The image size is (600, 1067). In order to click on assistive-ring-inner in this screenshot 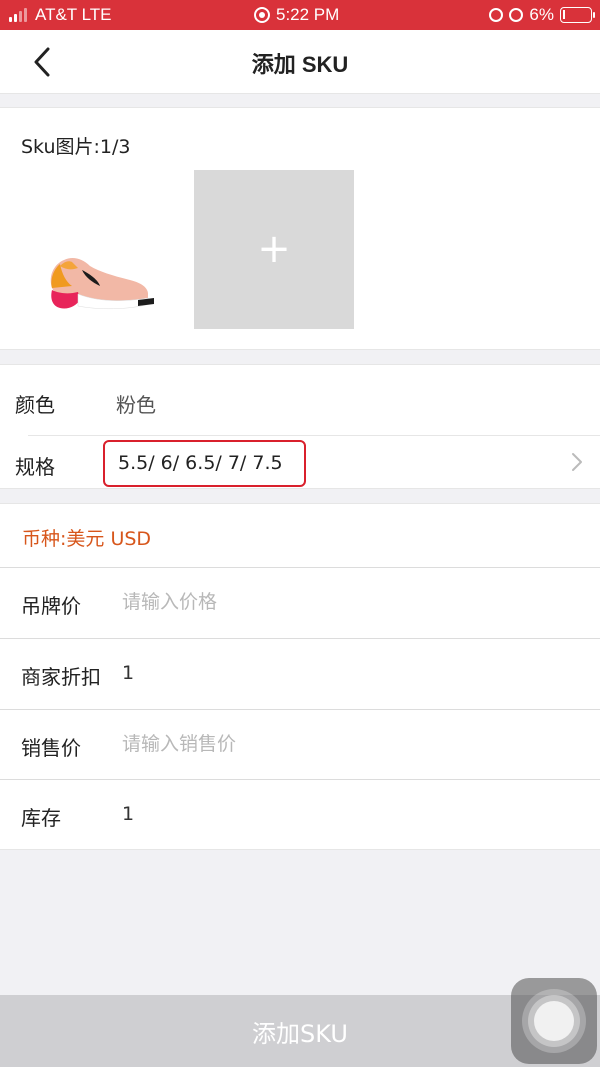, I will do `click(554, 1021)`.